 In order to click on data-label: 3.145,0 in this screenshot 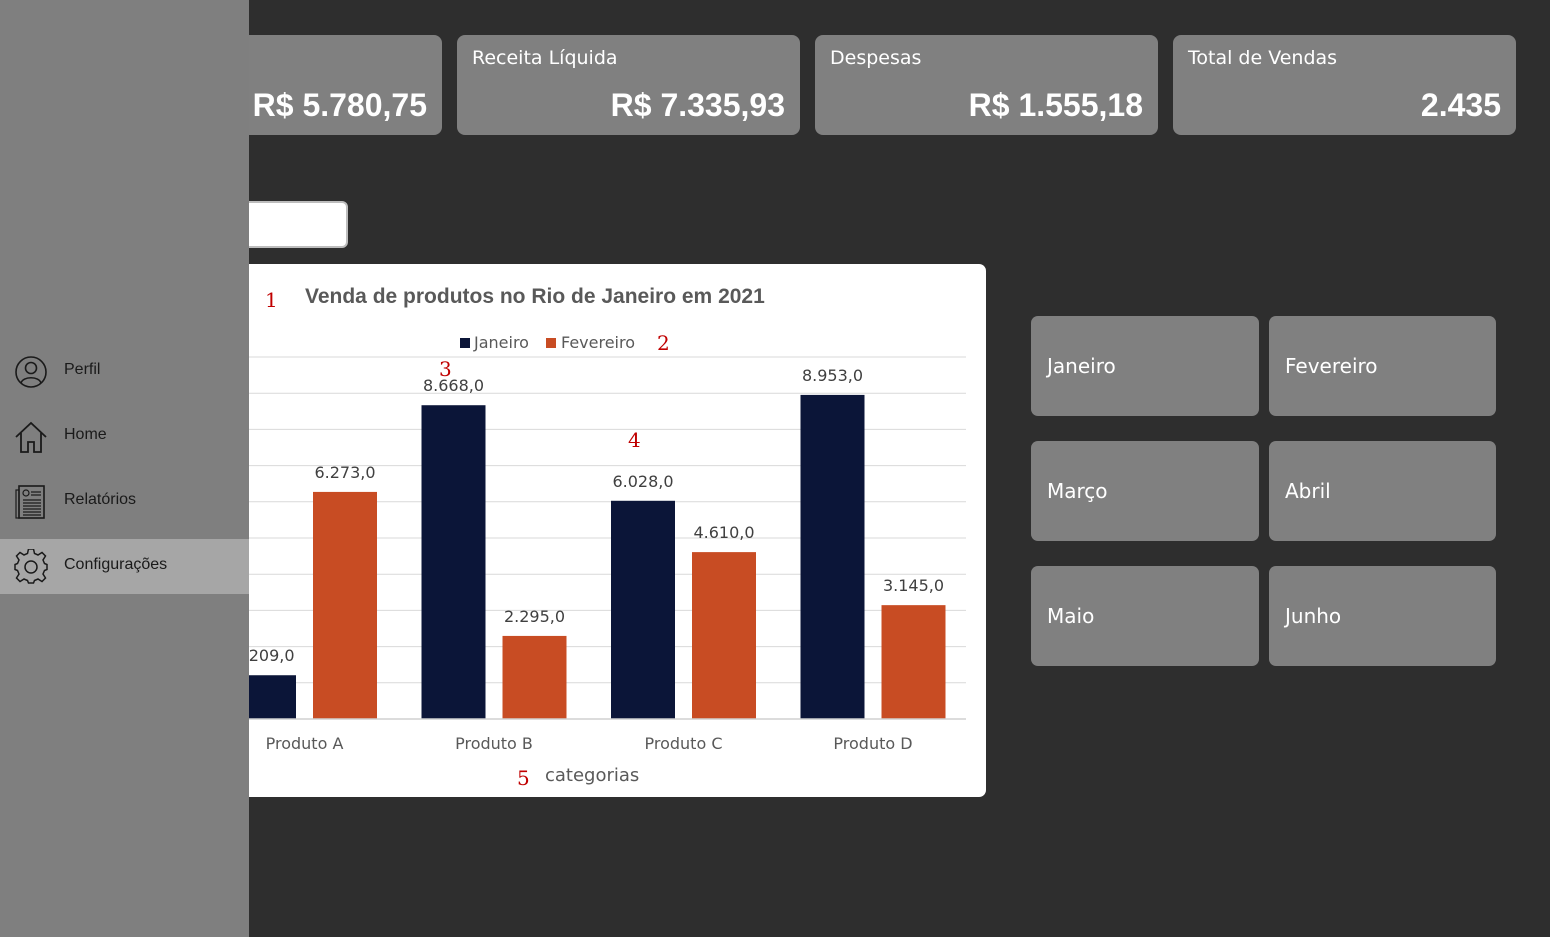, I will do `click(913, 585)`.